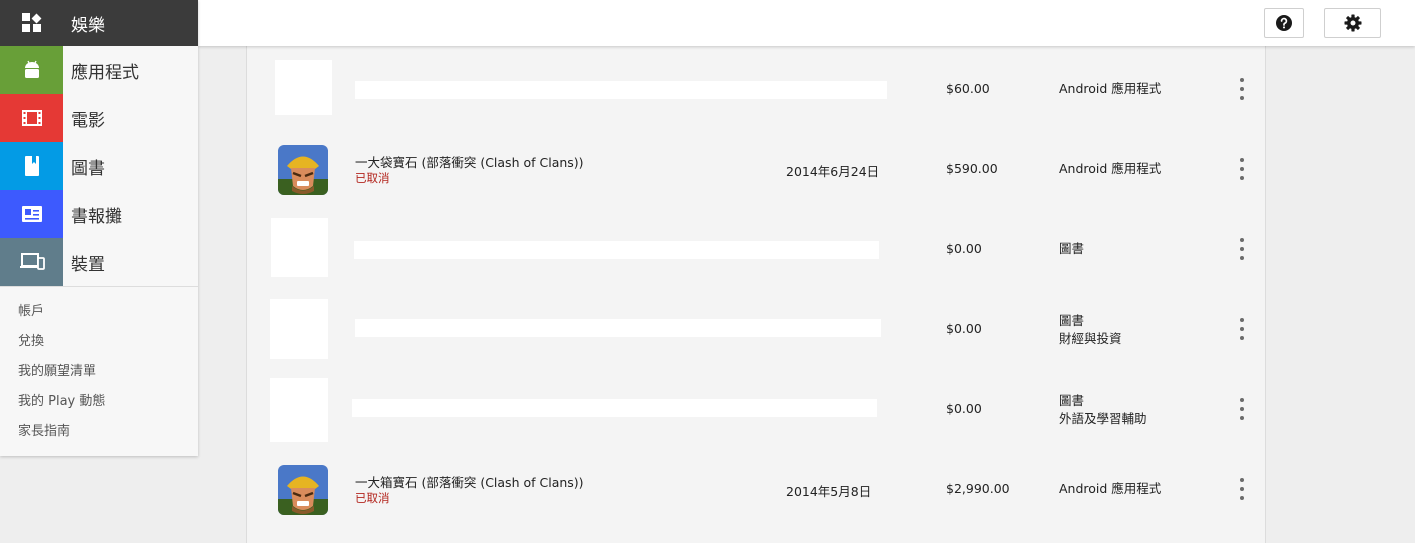 Image resolution: width=1415 pixels, height=543 pixels. Describe the element at coordinates (829, 491) in the screenshot. I see `order-date: 2014年5月8日` at that location.